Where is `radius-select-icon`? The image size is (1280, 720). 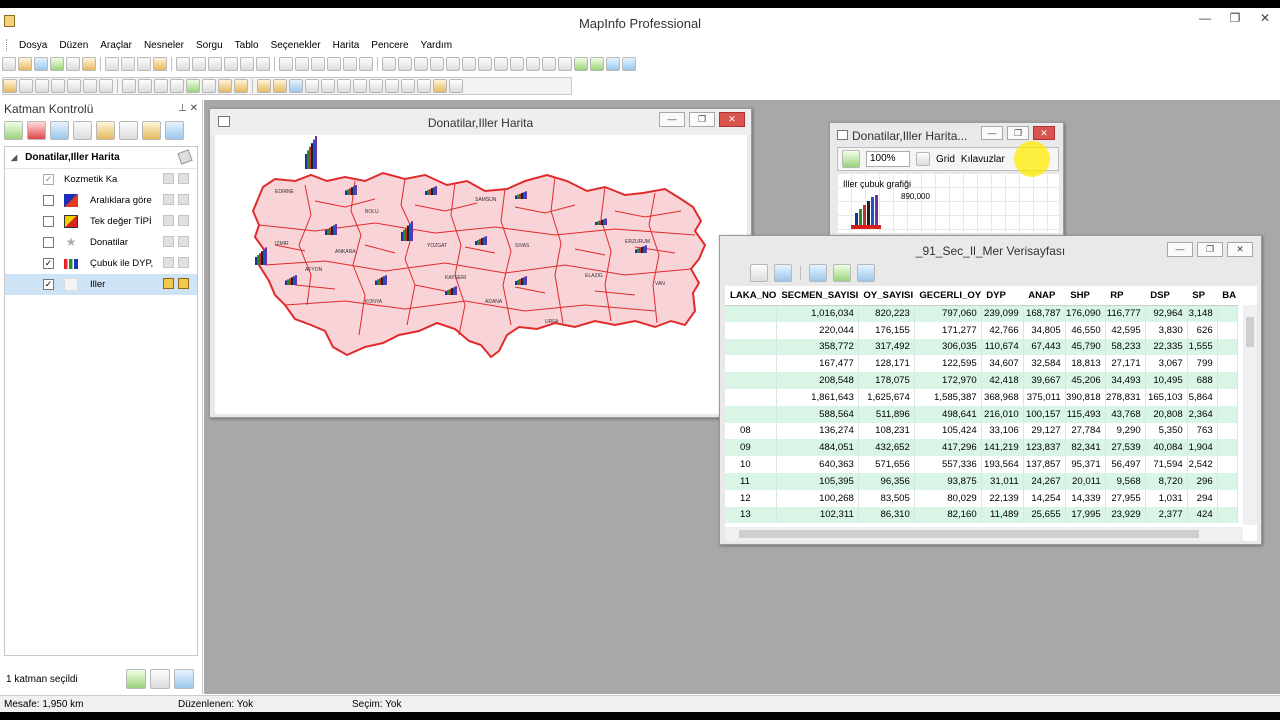
radius-select-icon is located at coordinates (42, 86).